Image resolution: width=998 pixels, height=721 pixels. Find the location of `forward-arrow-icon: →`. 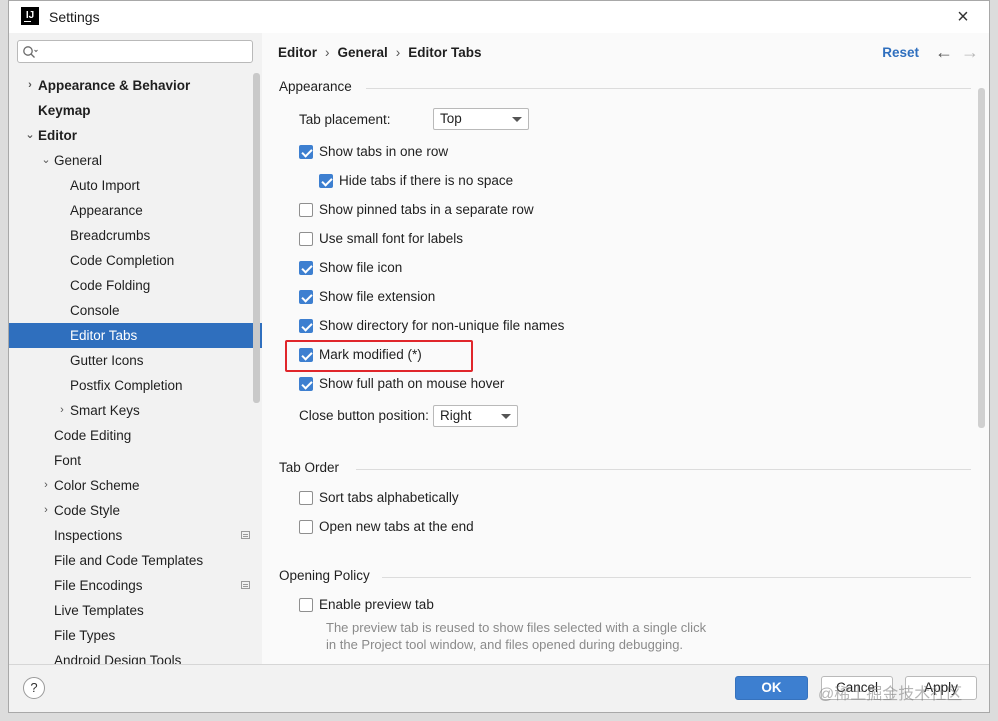

forward-arrow-icon: → is located at coordinates (970, 52).